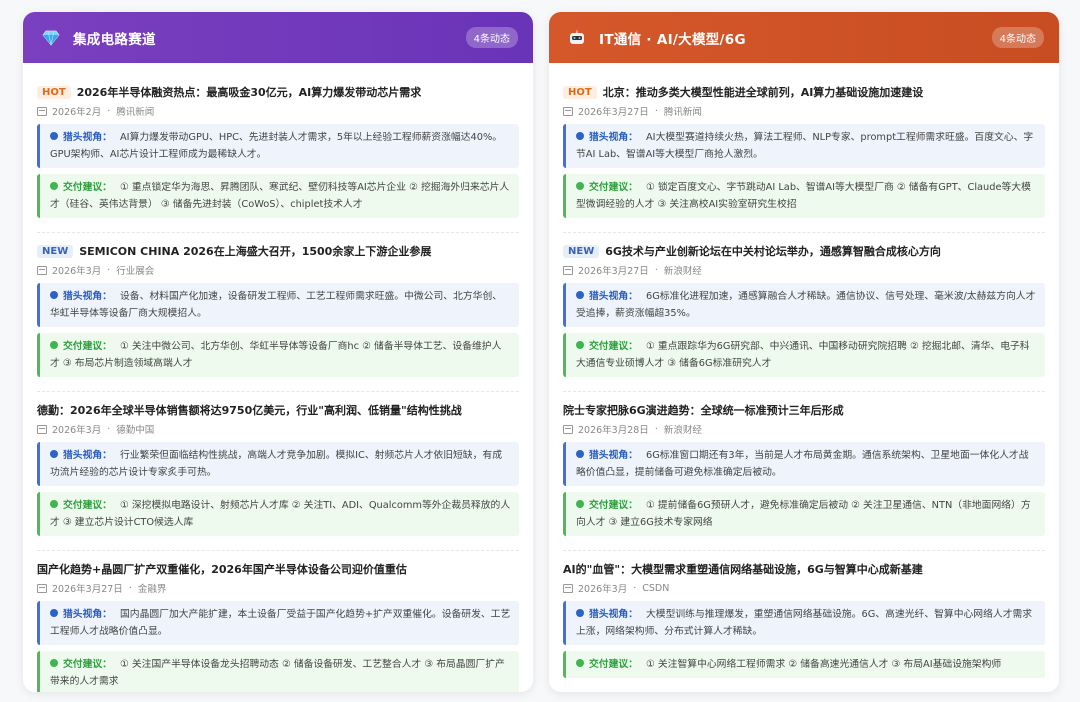  Describe the element at coordinates (51, 38) in the screenshot. I see `gem-icon` at that location.